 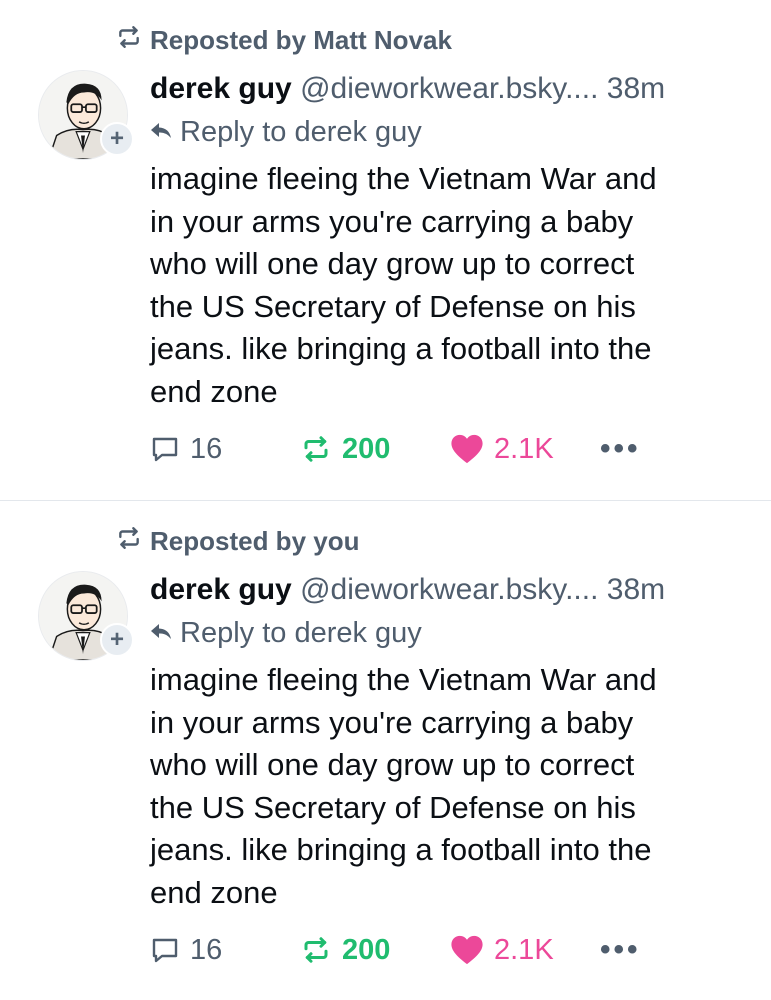 What do you see at coordinates (255, 541) in the screenshot?
I see `repost-label: Reposted by you` at bounding box center [255, 541].